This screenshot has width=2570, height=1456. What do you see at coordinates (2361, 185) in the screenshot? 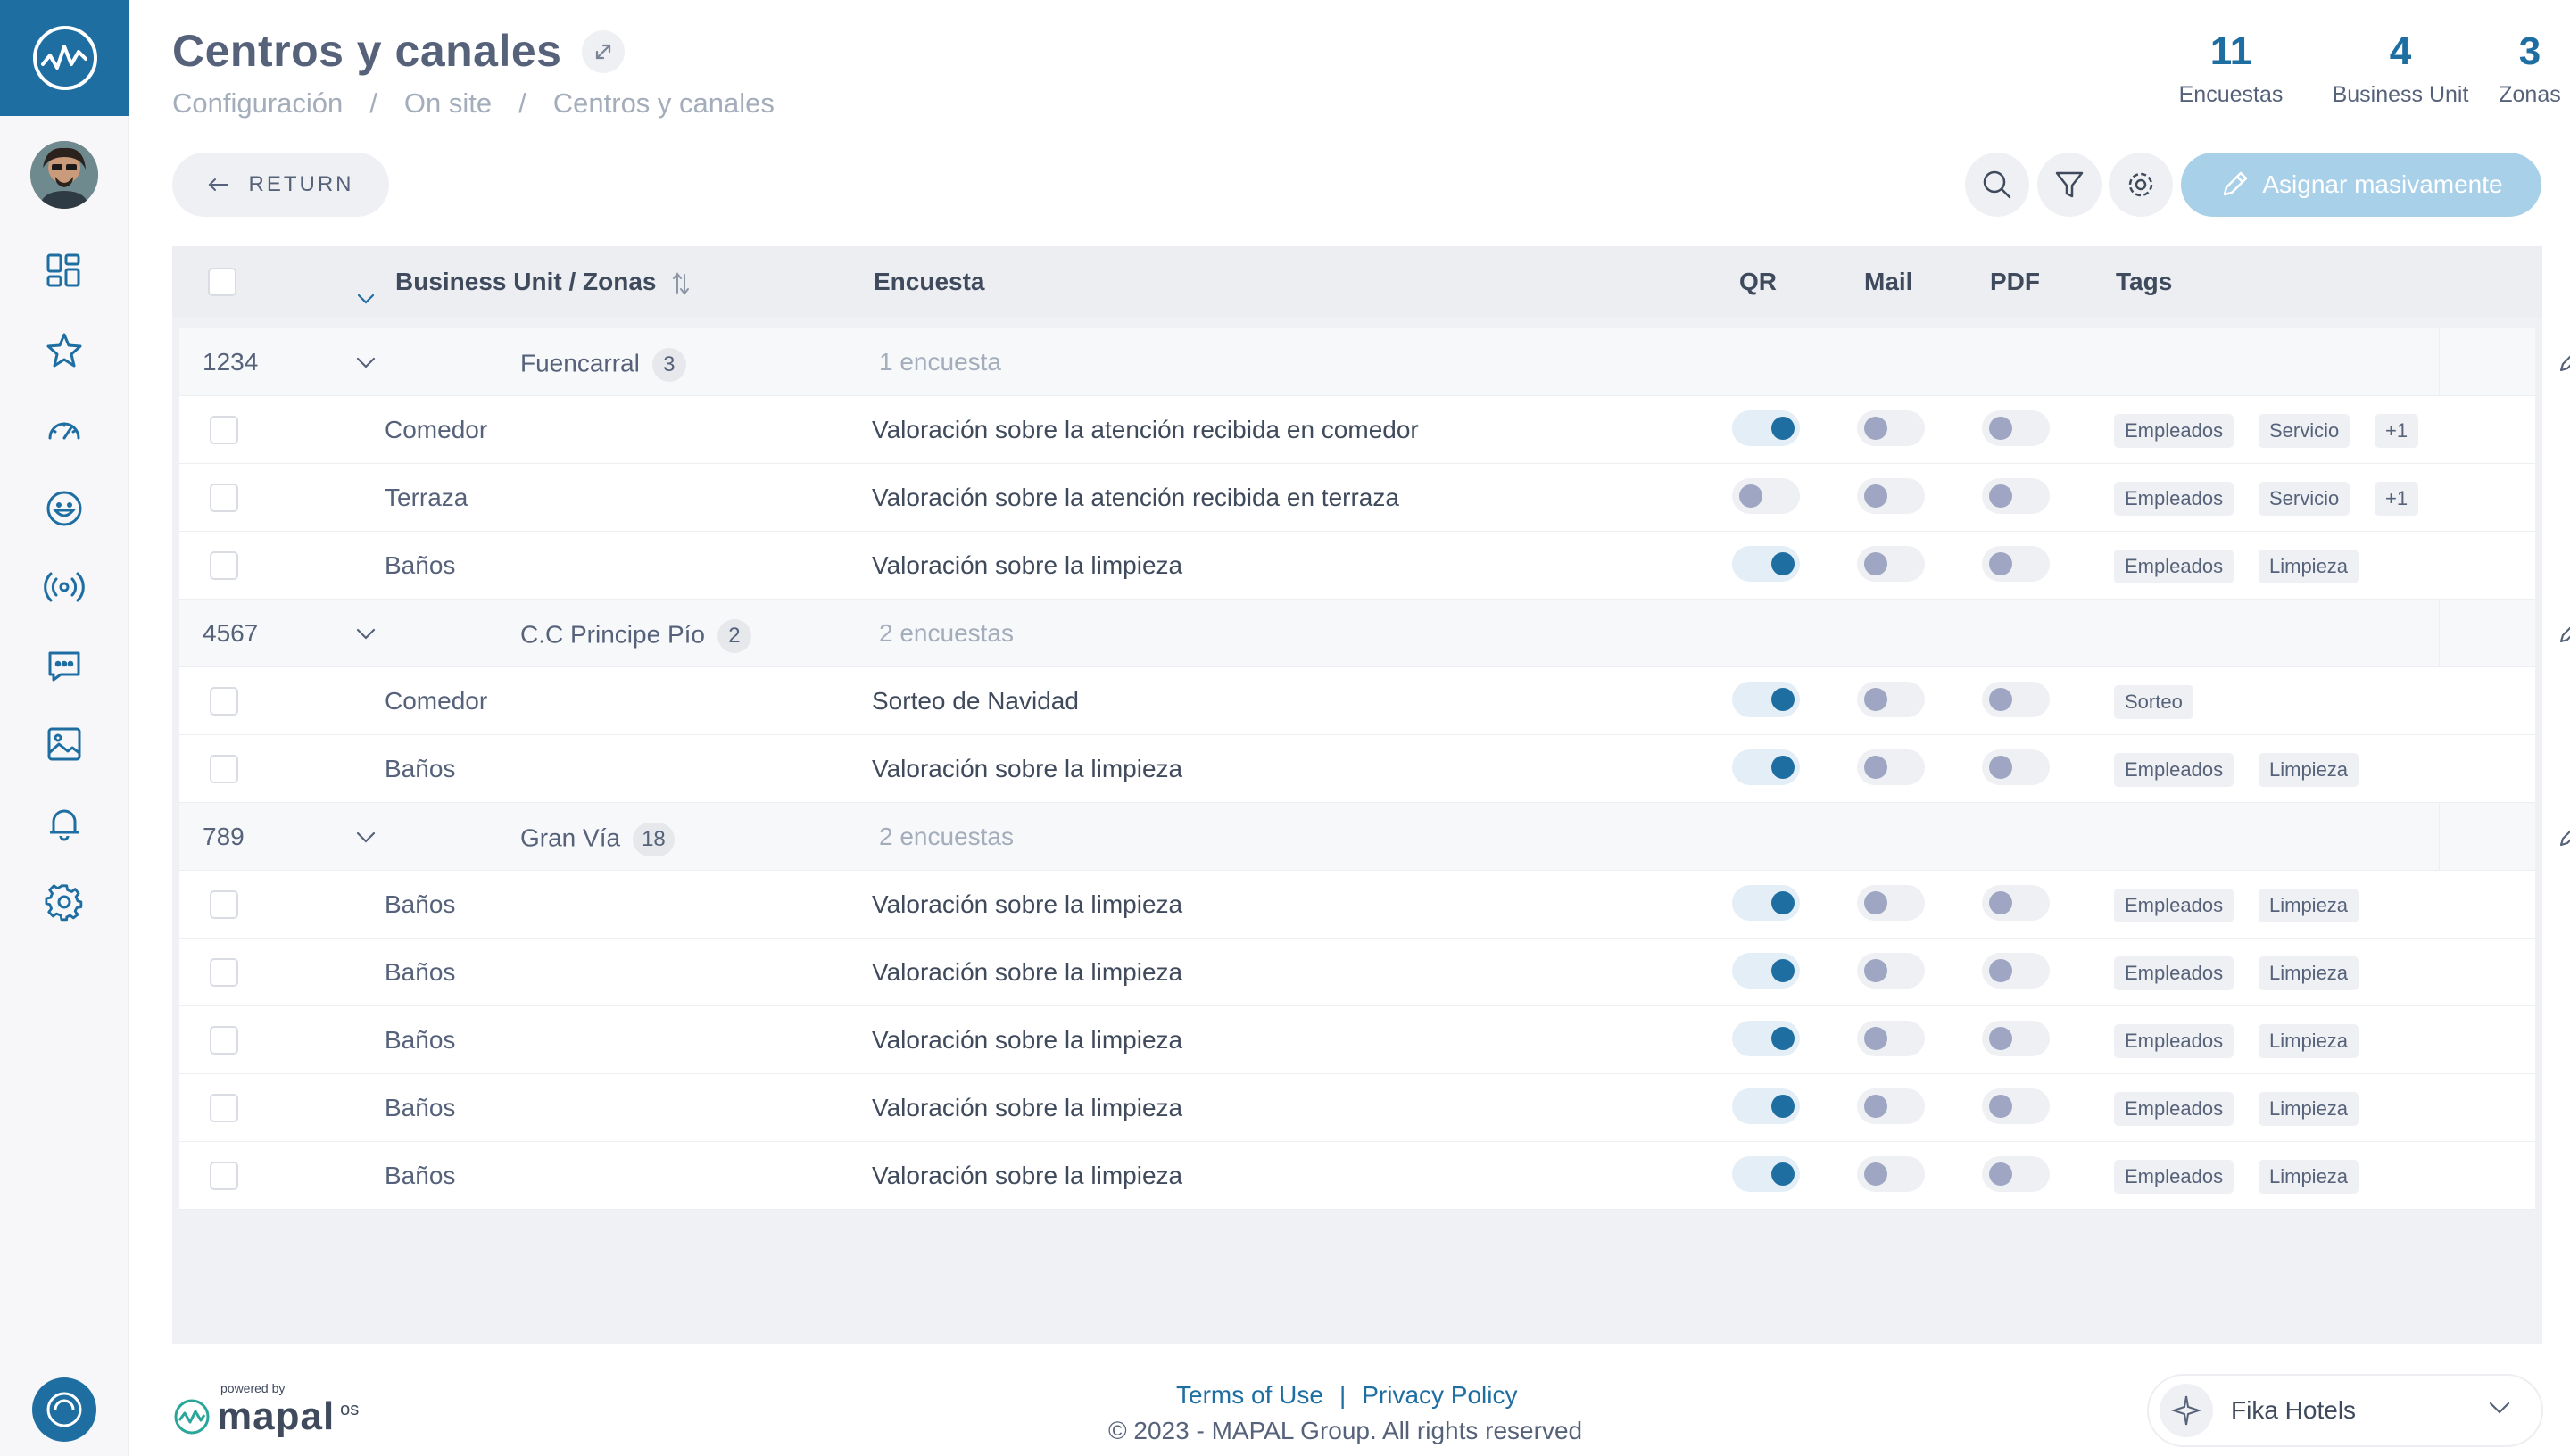
I see `assign-bulk-button: Asignar masivamente` at bounding box center [2361, 185].